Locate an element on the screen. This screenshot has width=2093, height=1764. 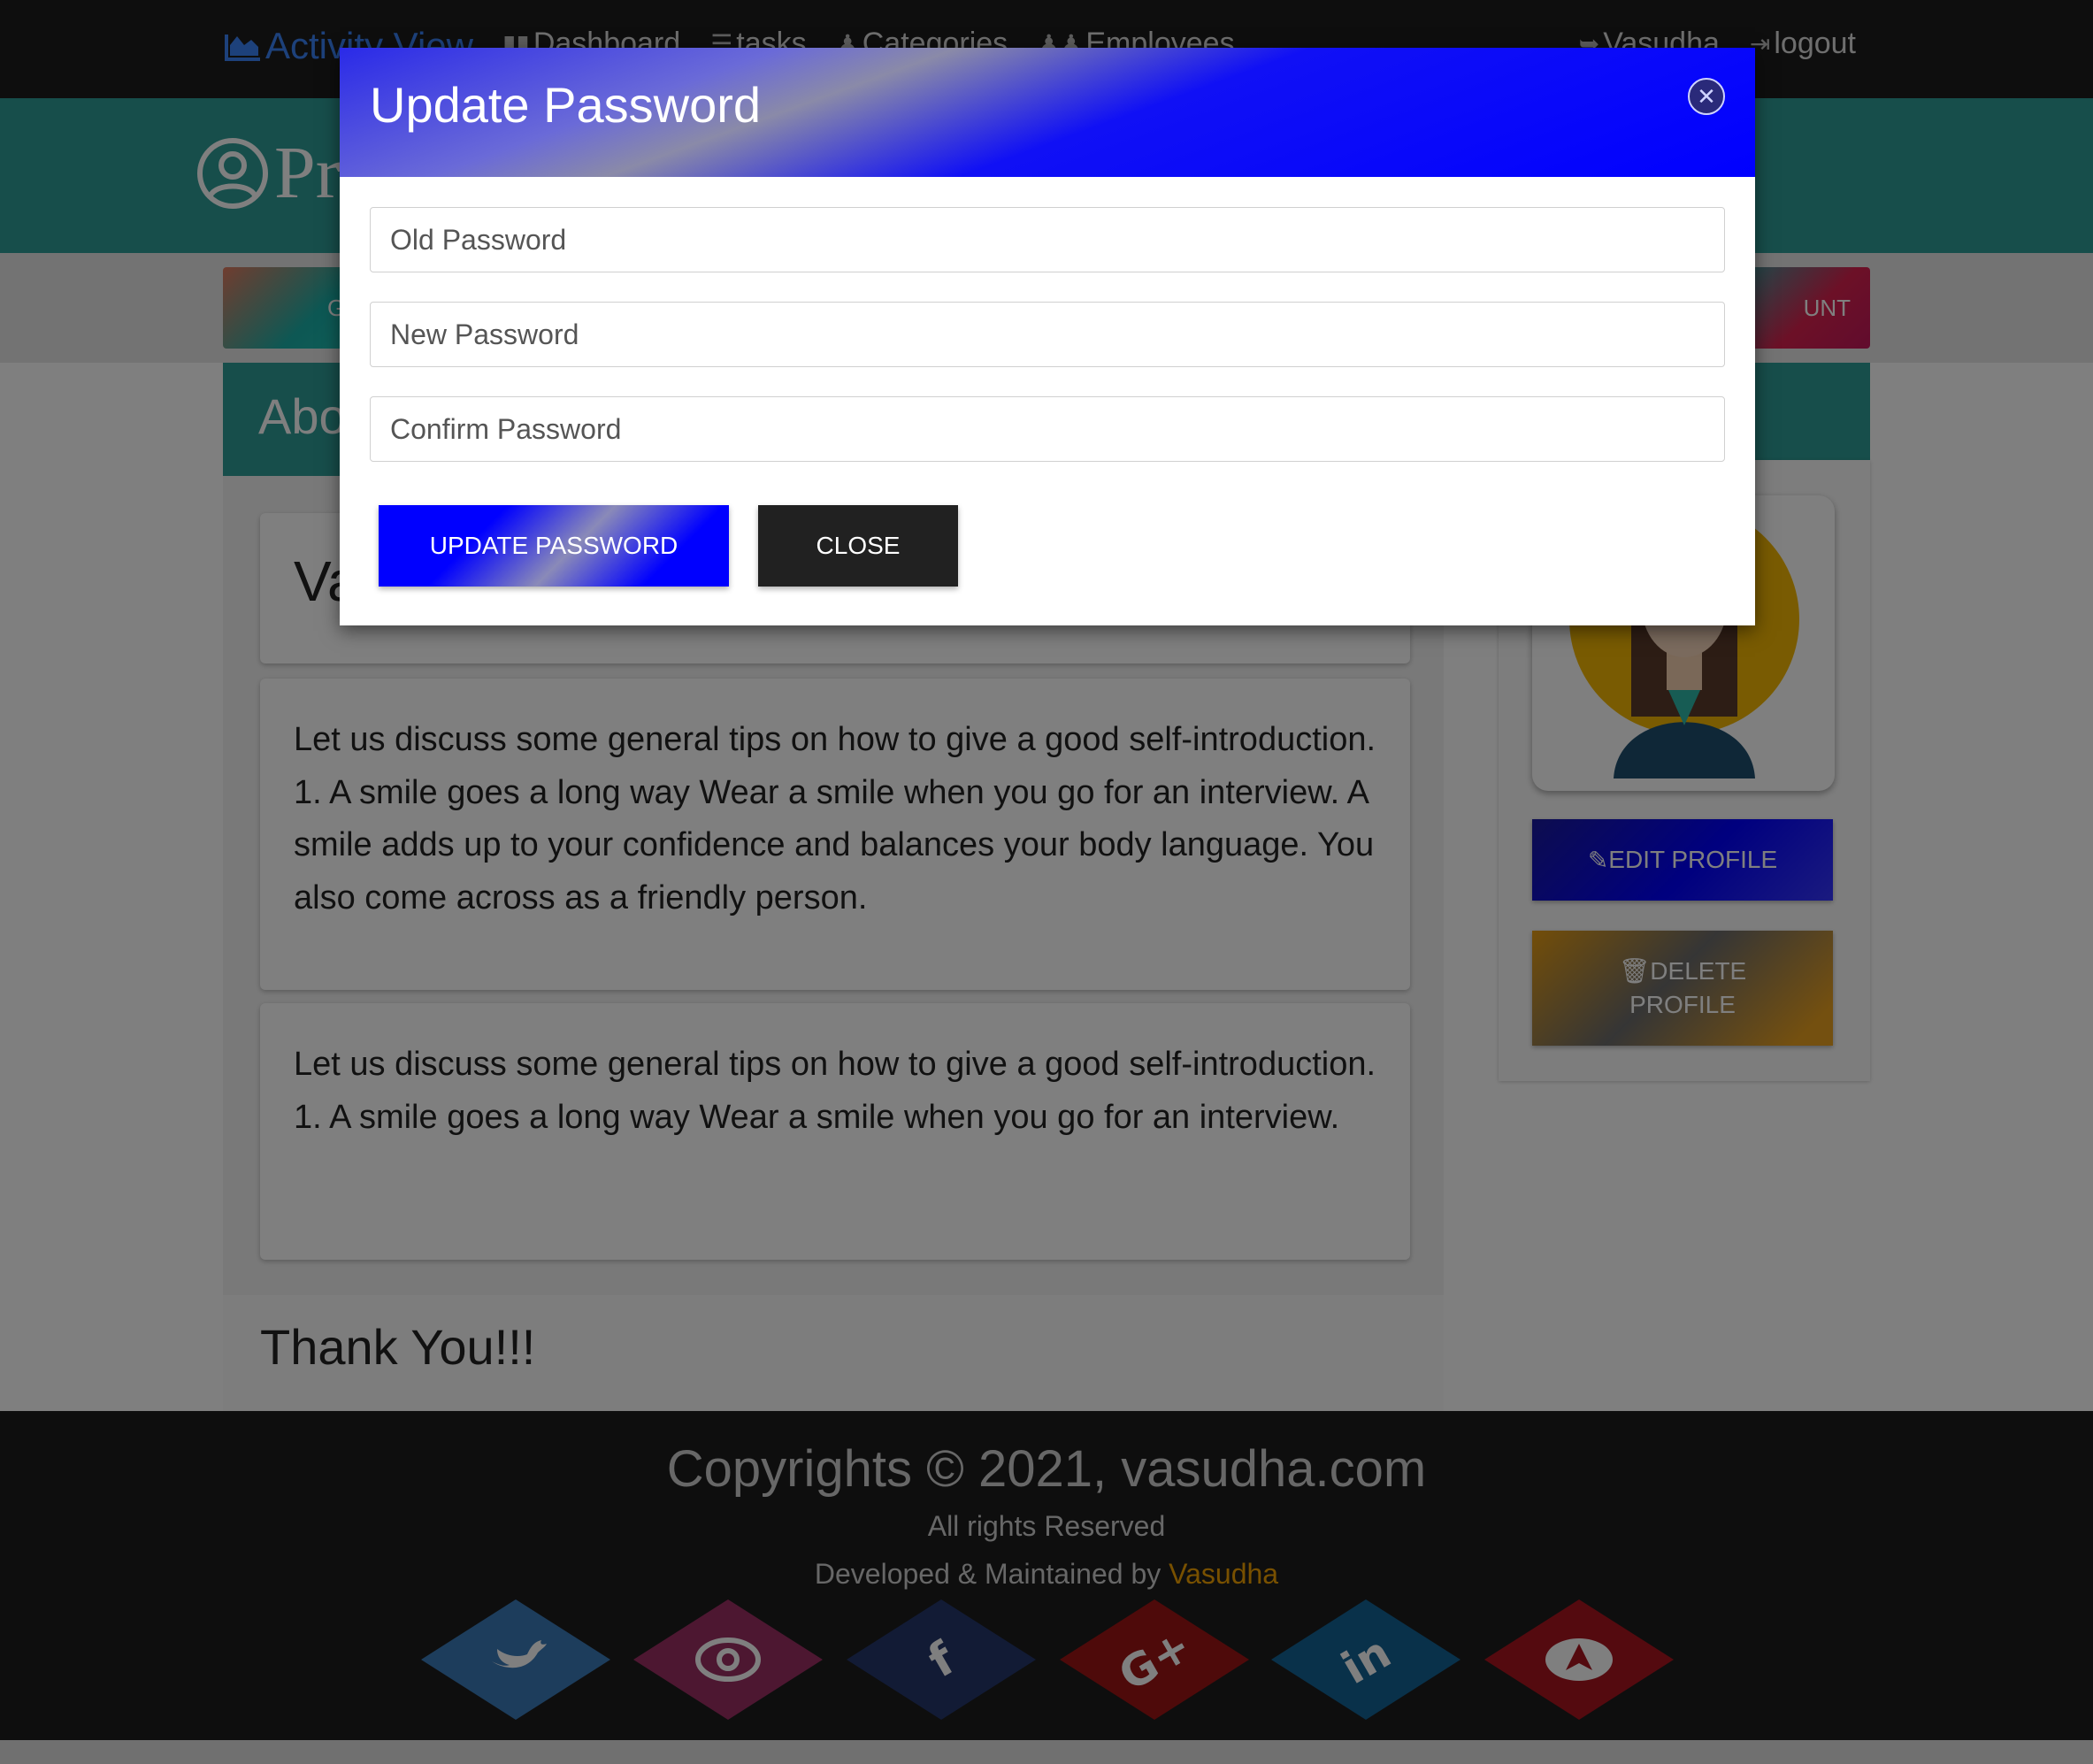
confirm-password-field is located at coordinates (1047, 429).